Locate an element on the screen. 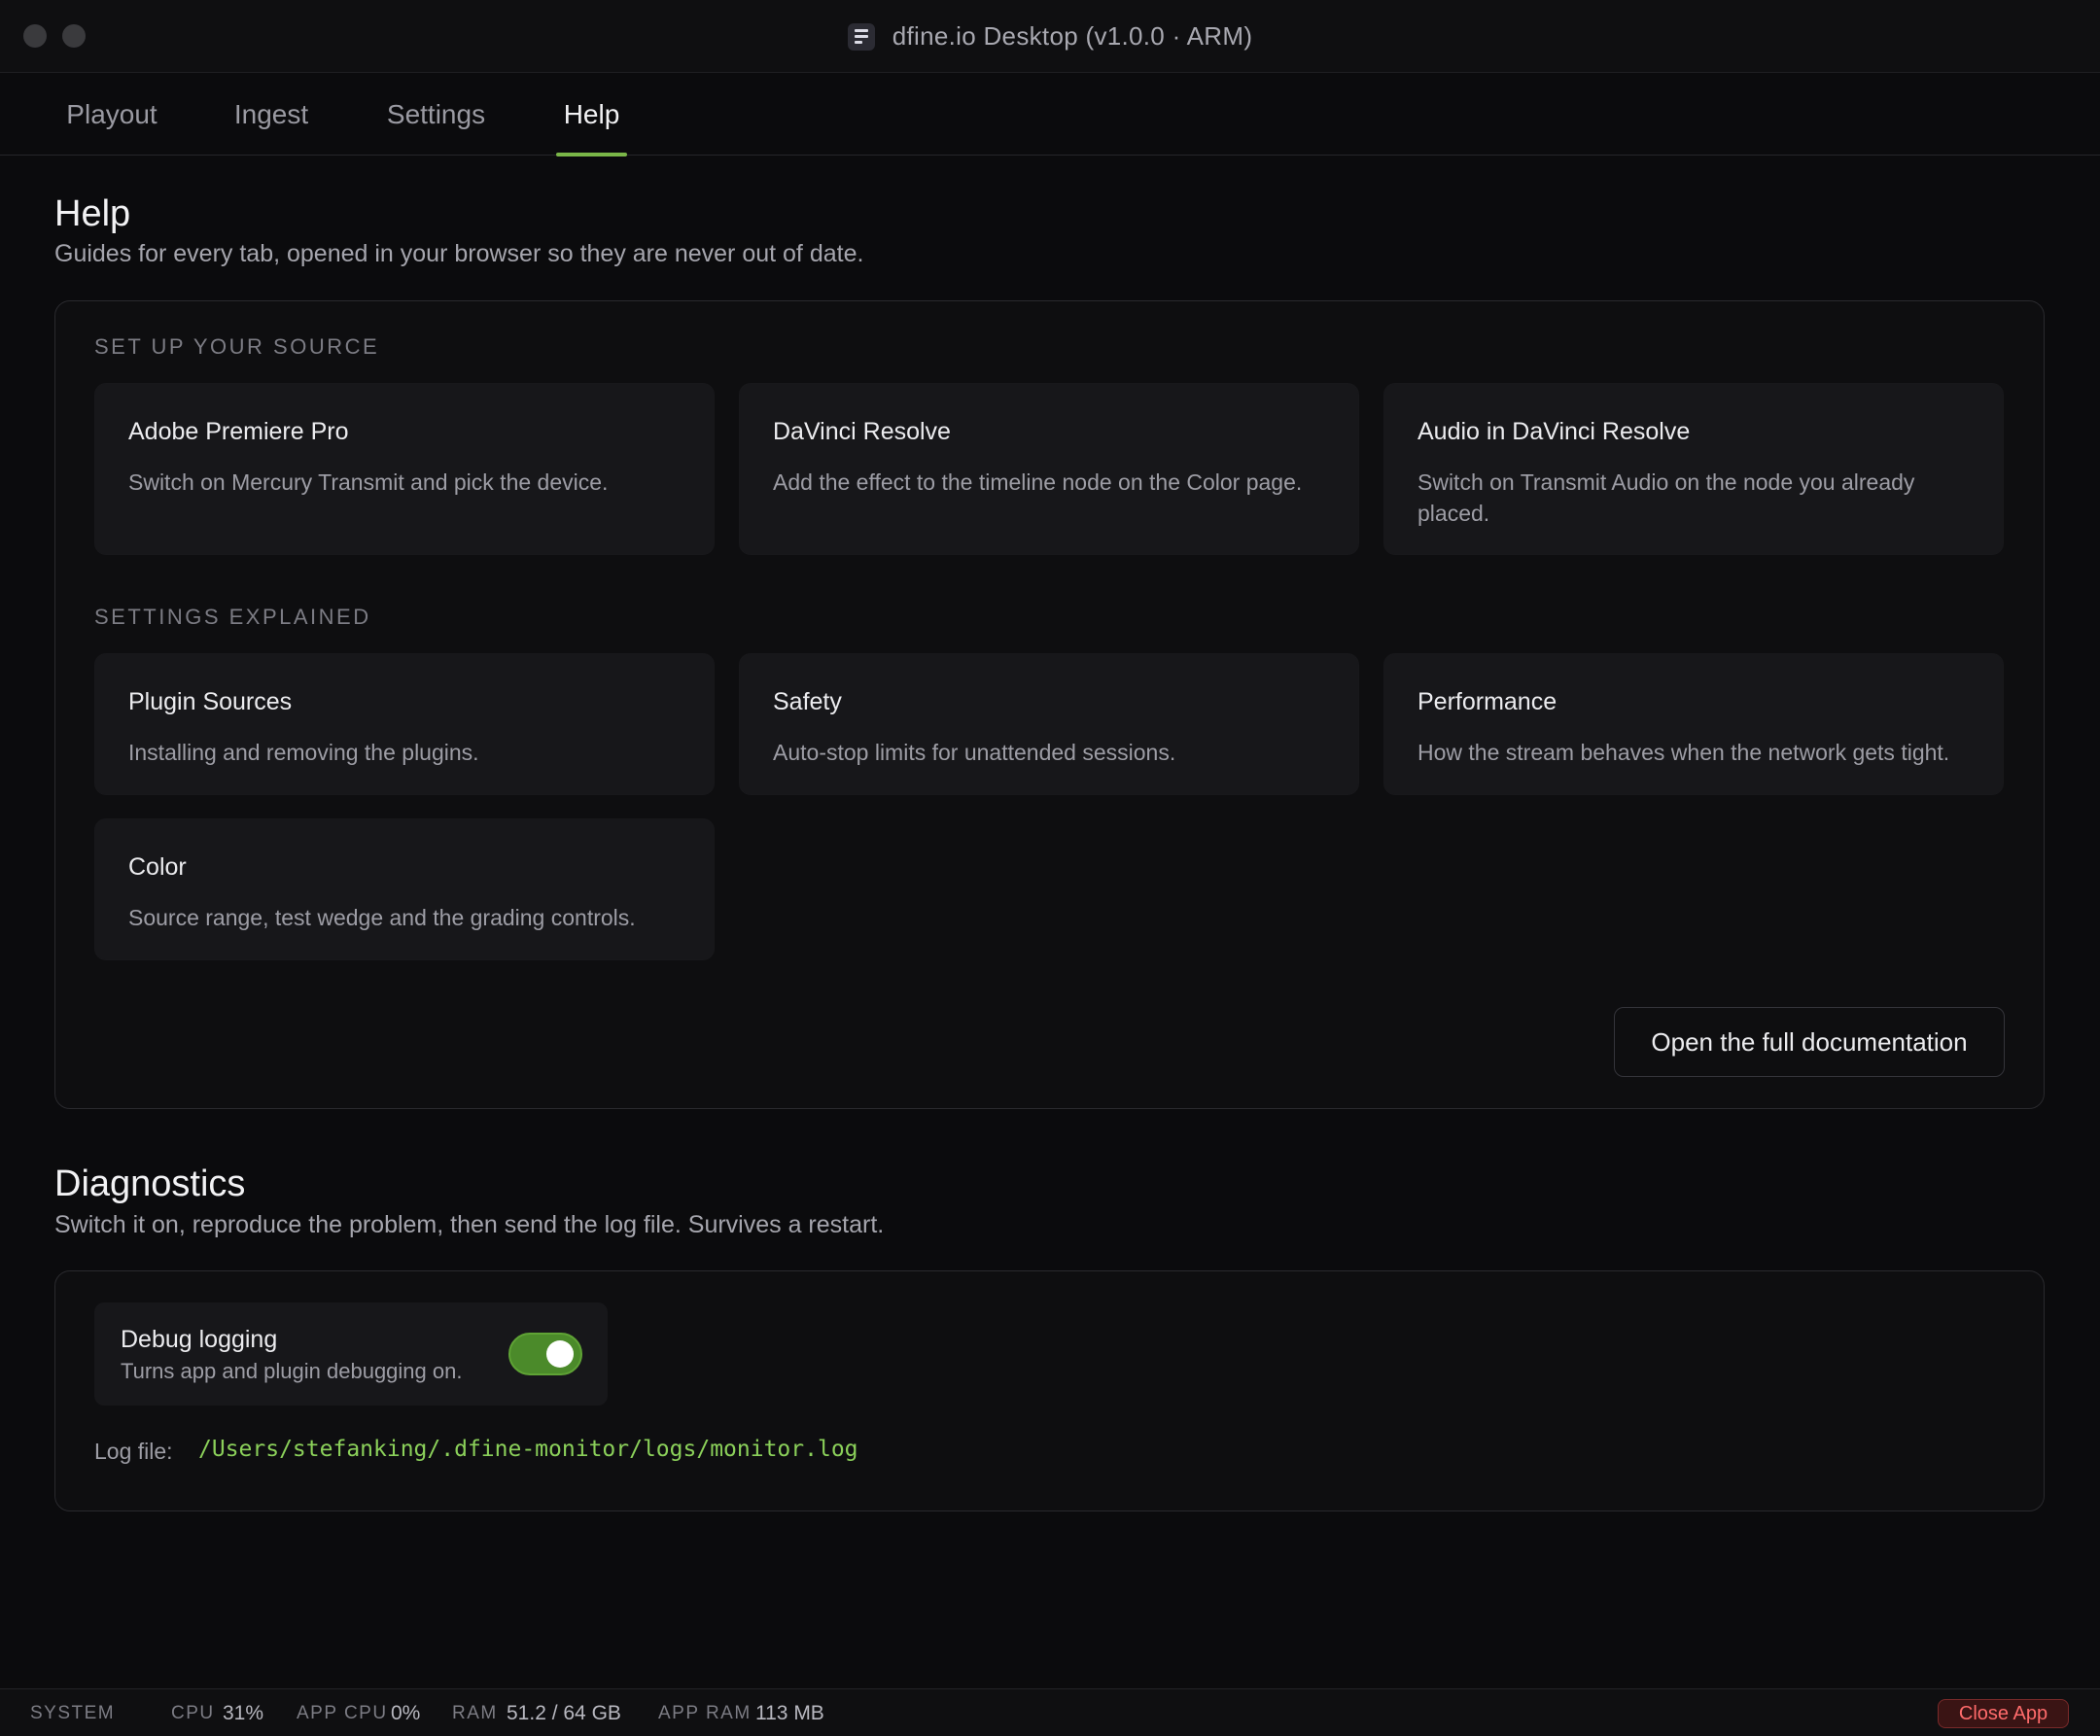 The image size is (2100, 1736). window-title-group: dfine.io Desktop (v1.0.0 · ARM) is located at coordinates (1050, 36).